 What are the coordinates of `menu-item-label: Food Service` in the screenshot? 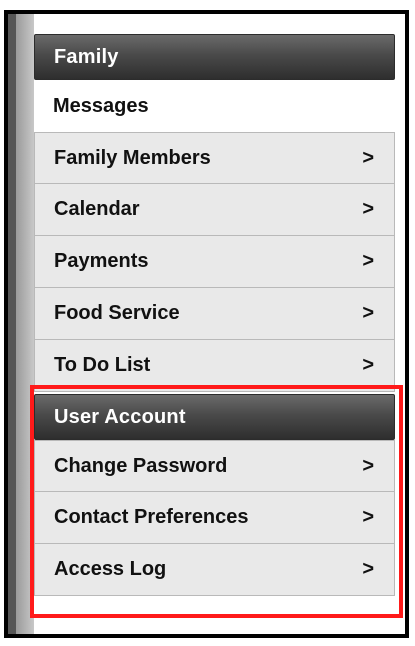 It's located at (117, 313).